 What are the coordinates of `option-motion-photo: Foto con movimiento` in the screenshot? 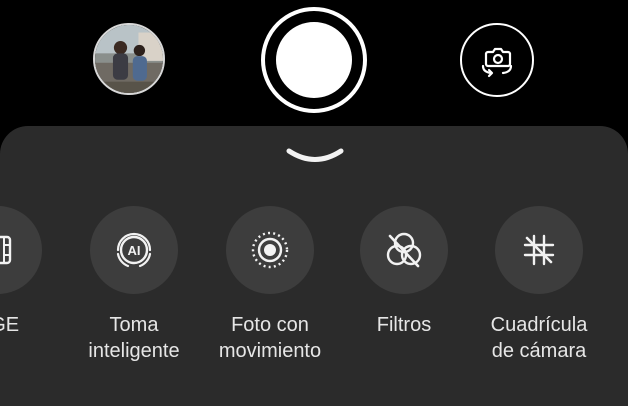 It's located at (270, 285).